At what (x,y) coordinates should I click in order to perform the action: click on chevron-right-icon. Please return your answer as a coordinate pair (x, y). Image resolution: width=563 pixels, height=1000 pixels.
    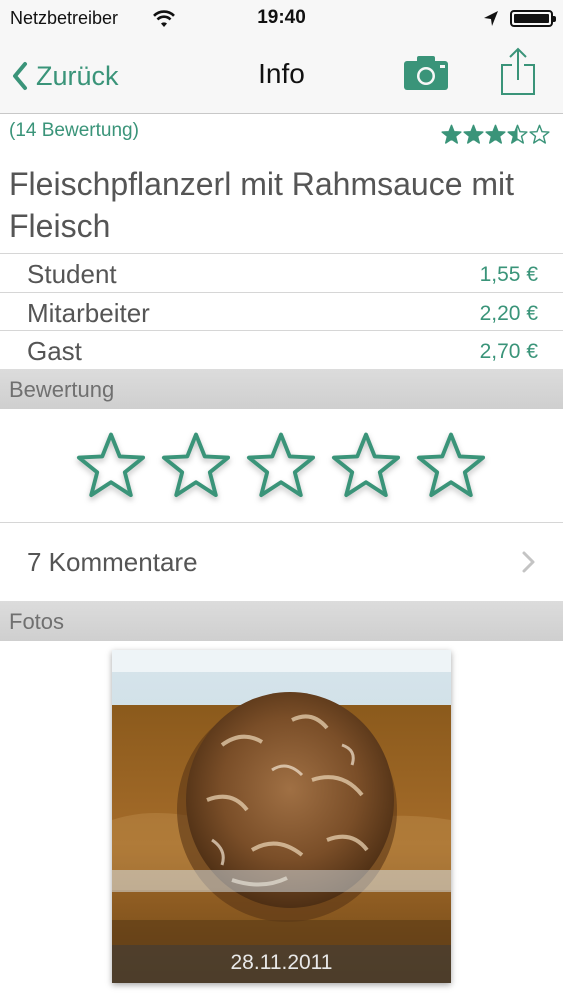
    Looking at the image, I should click on (528, 562).